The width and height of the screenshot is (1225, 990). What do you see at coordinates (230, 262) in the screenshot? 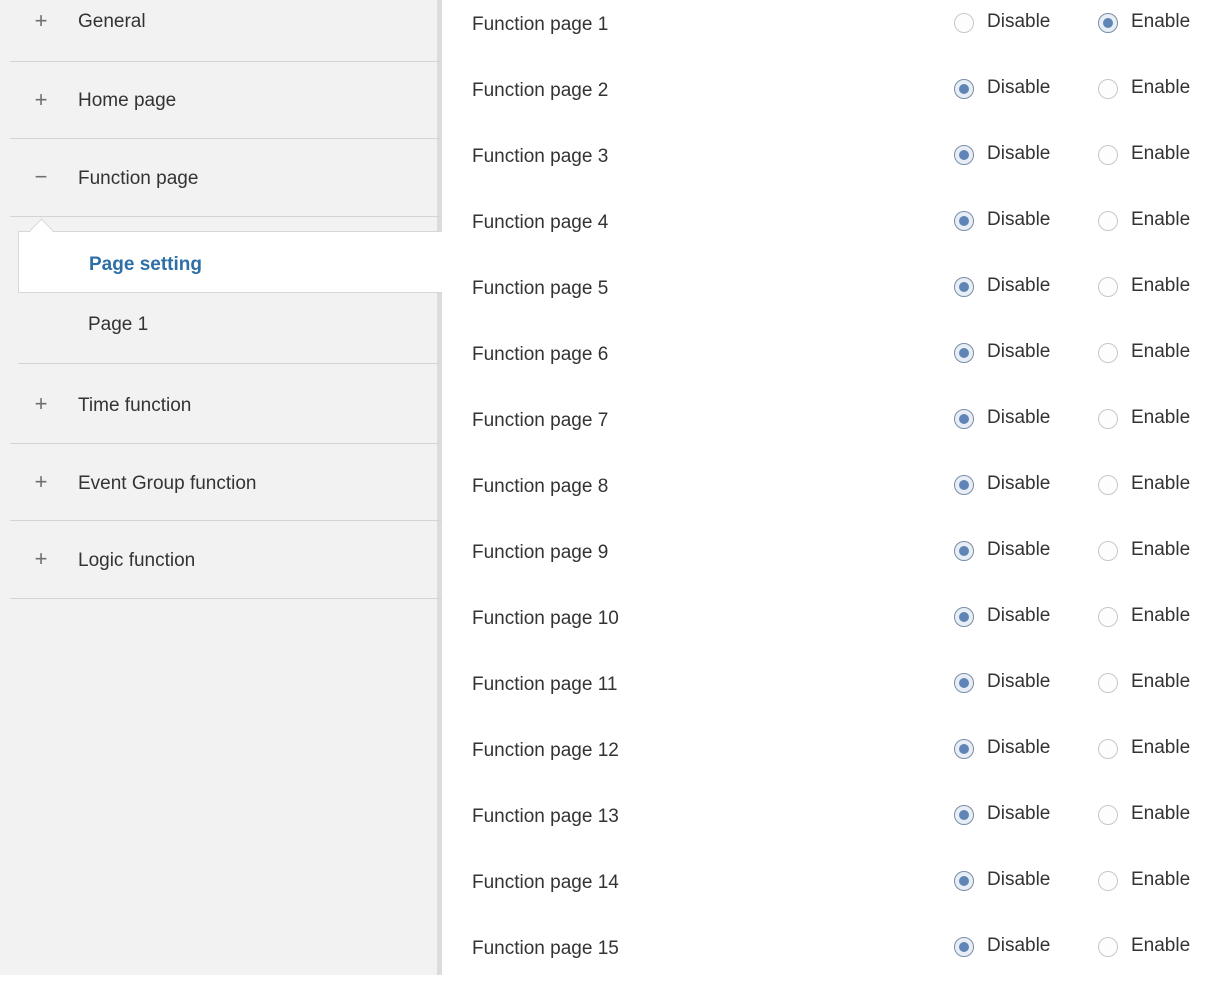
I see `sidebar-subitem-page-setting: Page setting` at bounding box center [230, 262].